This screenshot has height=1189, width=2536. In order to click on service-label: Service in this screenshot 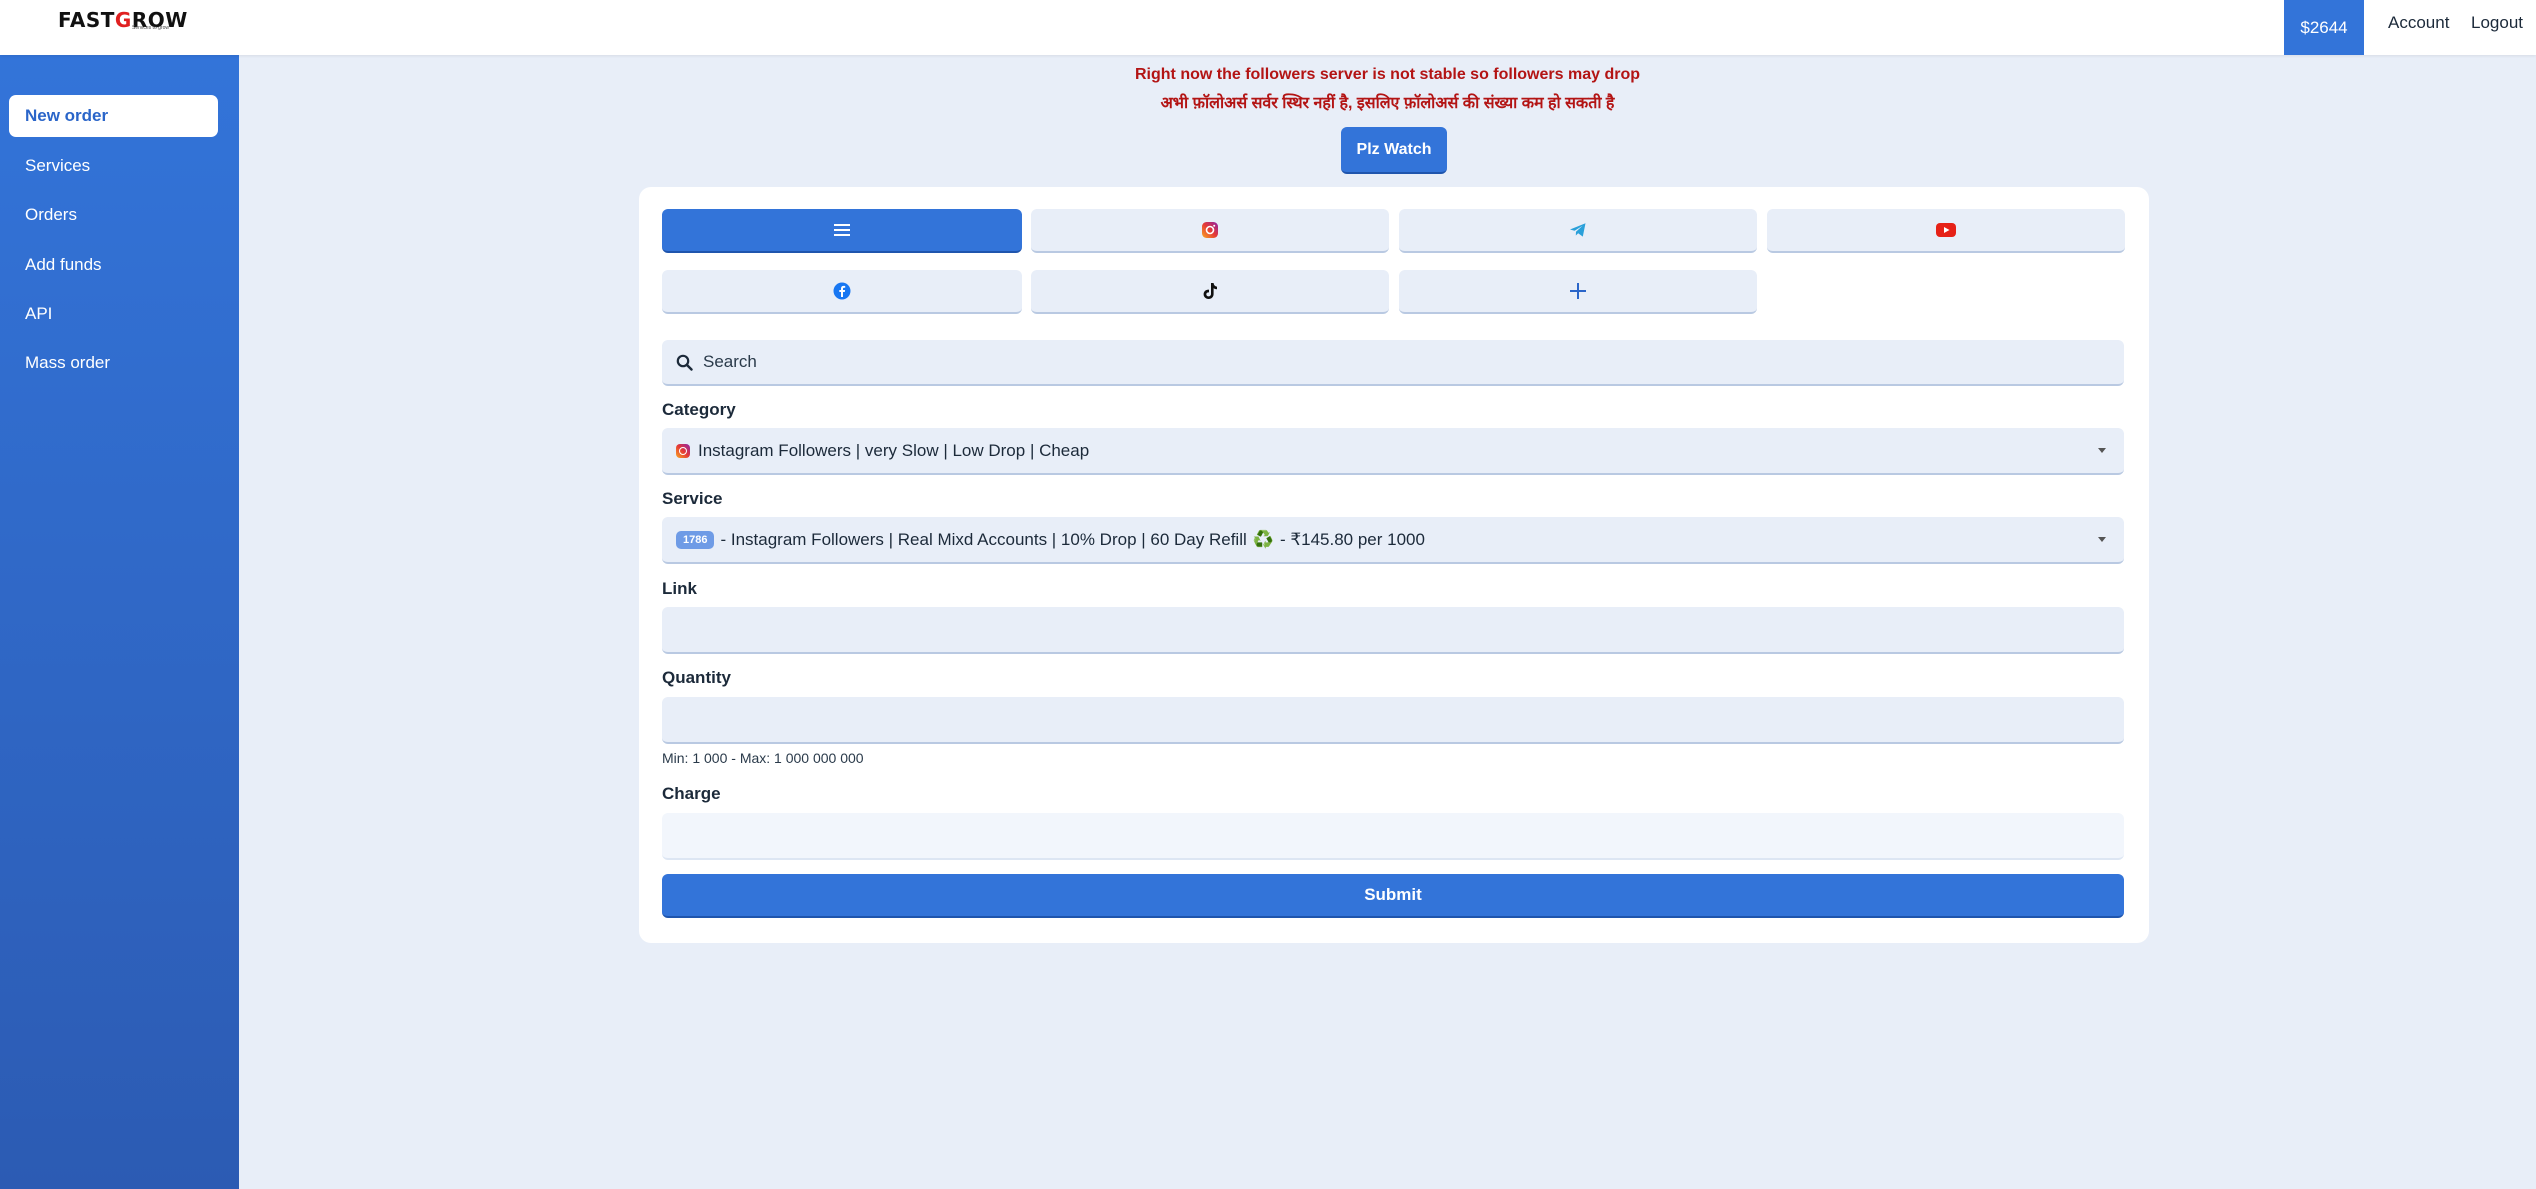, I will do `click(692, 498)`.